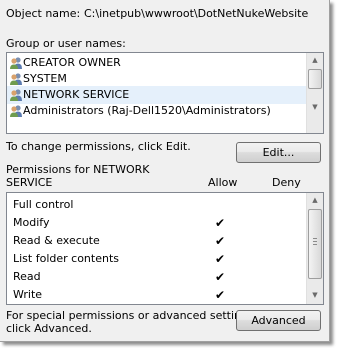  What do you see at coordinates (28, 294) in the screenshot?
I see `permission-name: Write` at bounding box center [28, 294].